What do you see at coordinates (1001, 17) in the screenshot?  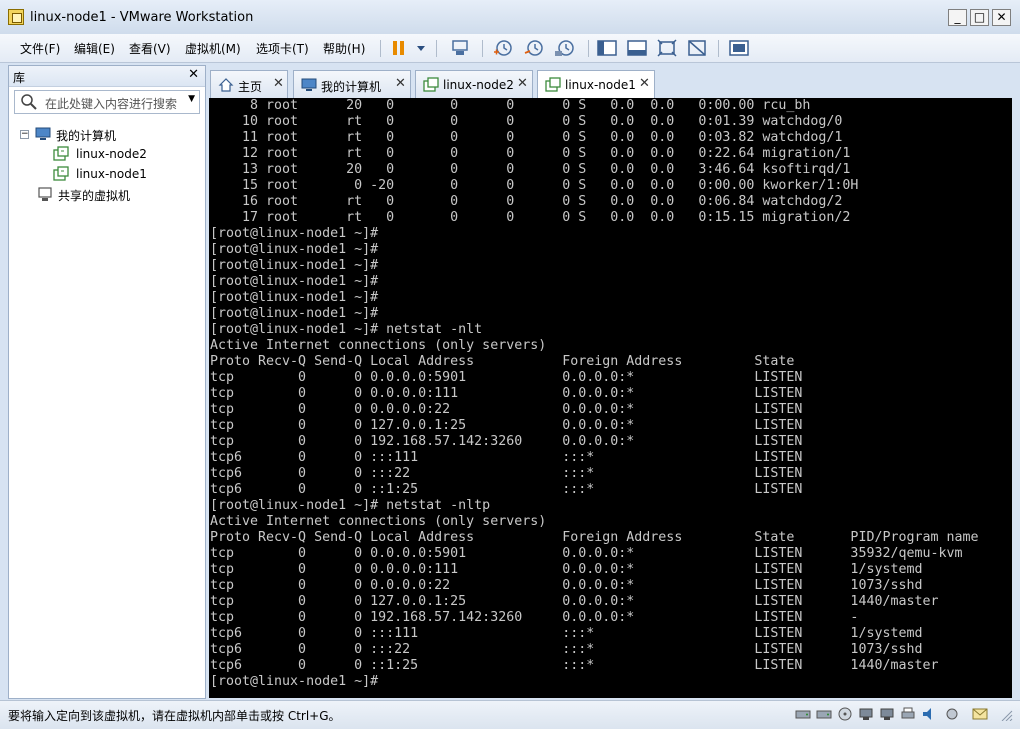 I see `close-window-button: ✕` at bounding box center [1001, 17].